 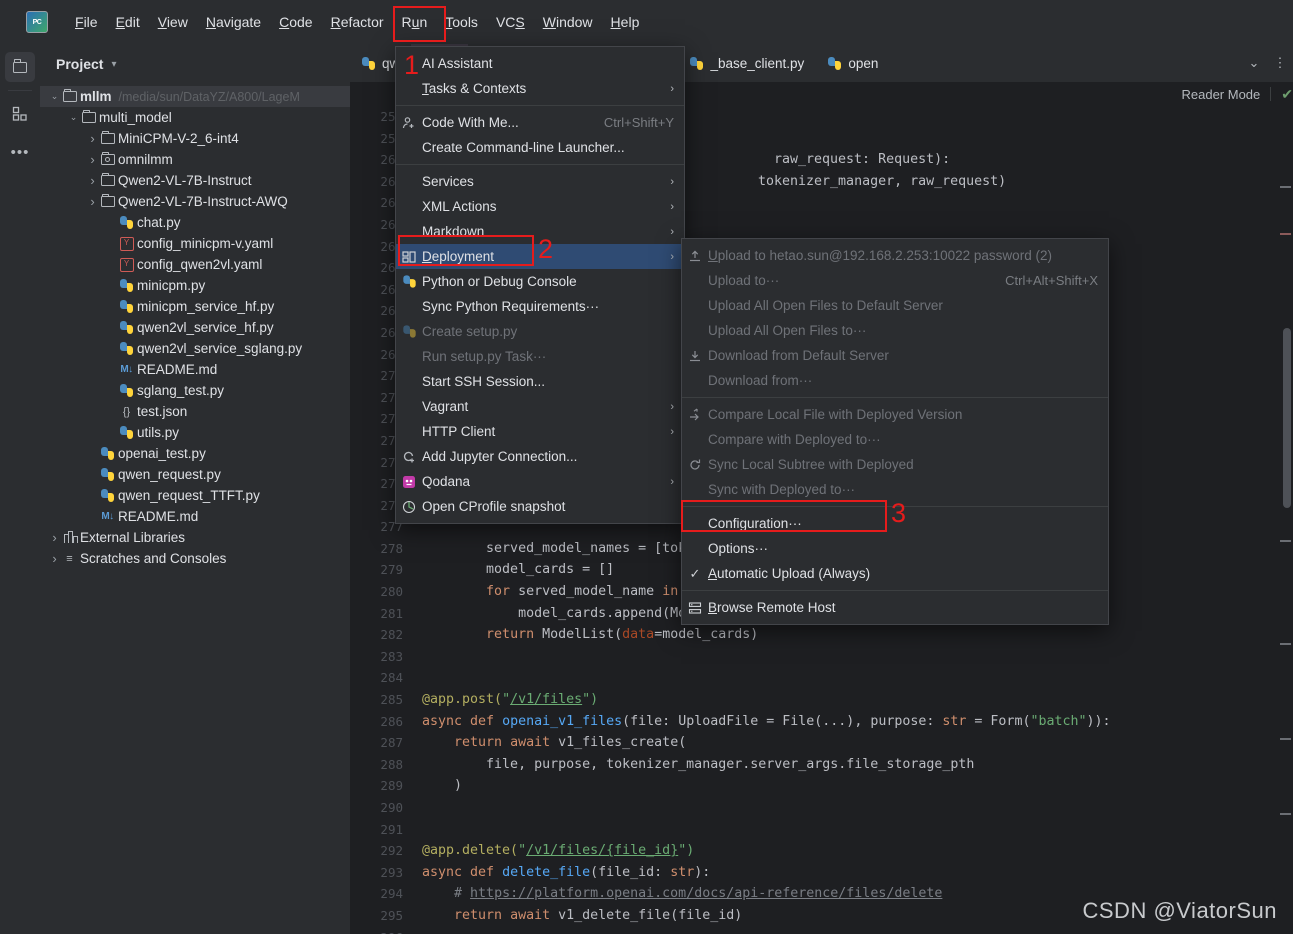 What do you see at coordinates (391, 548) in the screenshot?
I see `line-number: 278` at bounding box center [391, 548].